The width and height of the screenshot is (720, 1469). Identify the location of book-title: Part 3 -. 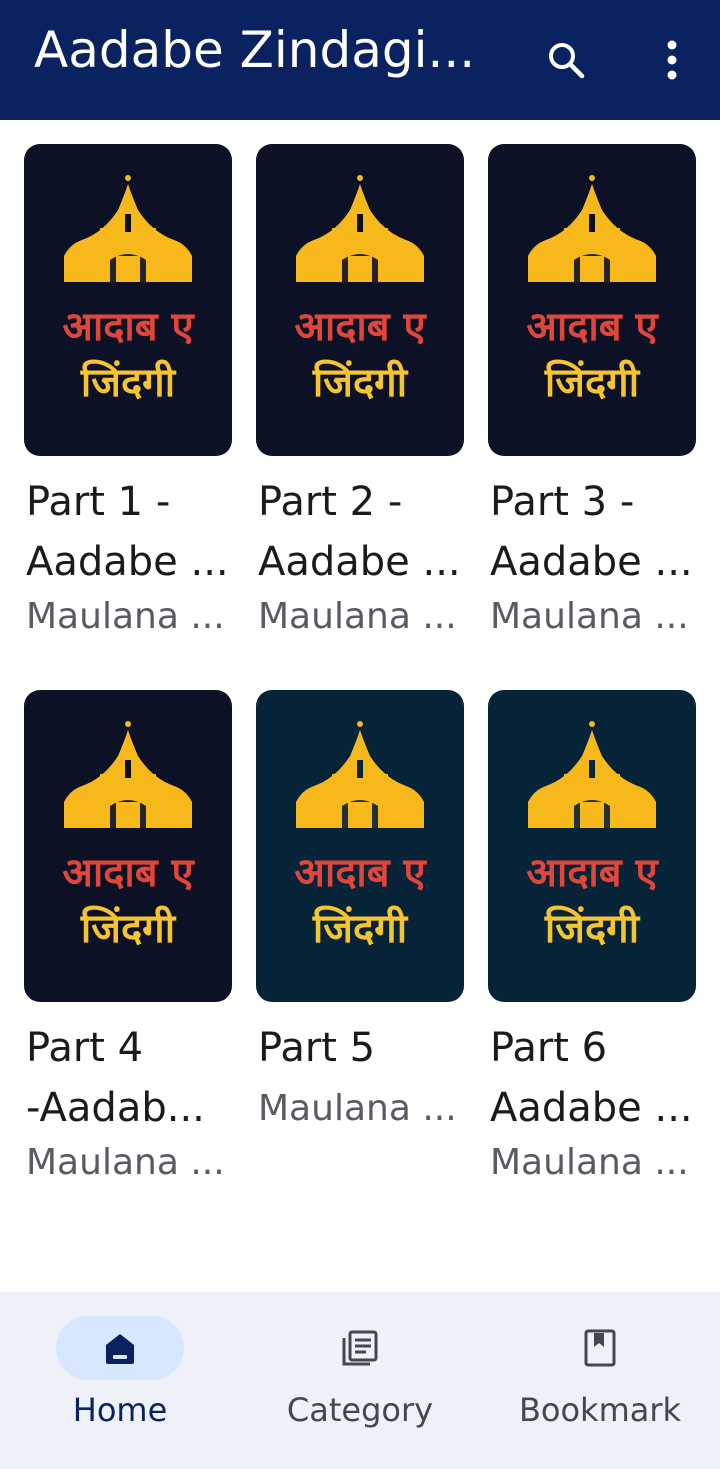
(562, 502).